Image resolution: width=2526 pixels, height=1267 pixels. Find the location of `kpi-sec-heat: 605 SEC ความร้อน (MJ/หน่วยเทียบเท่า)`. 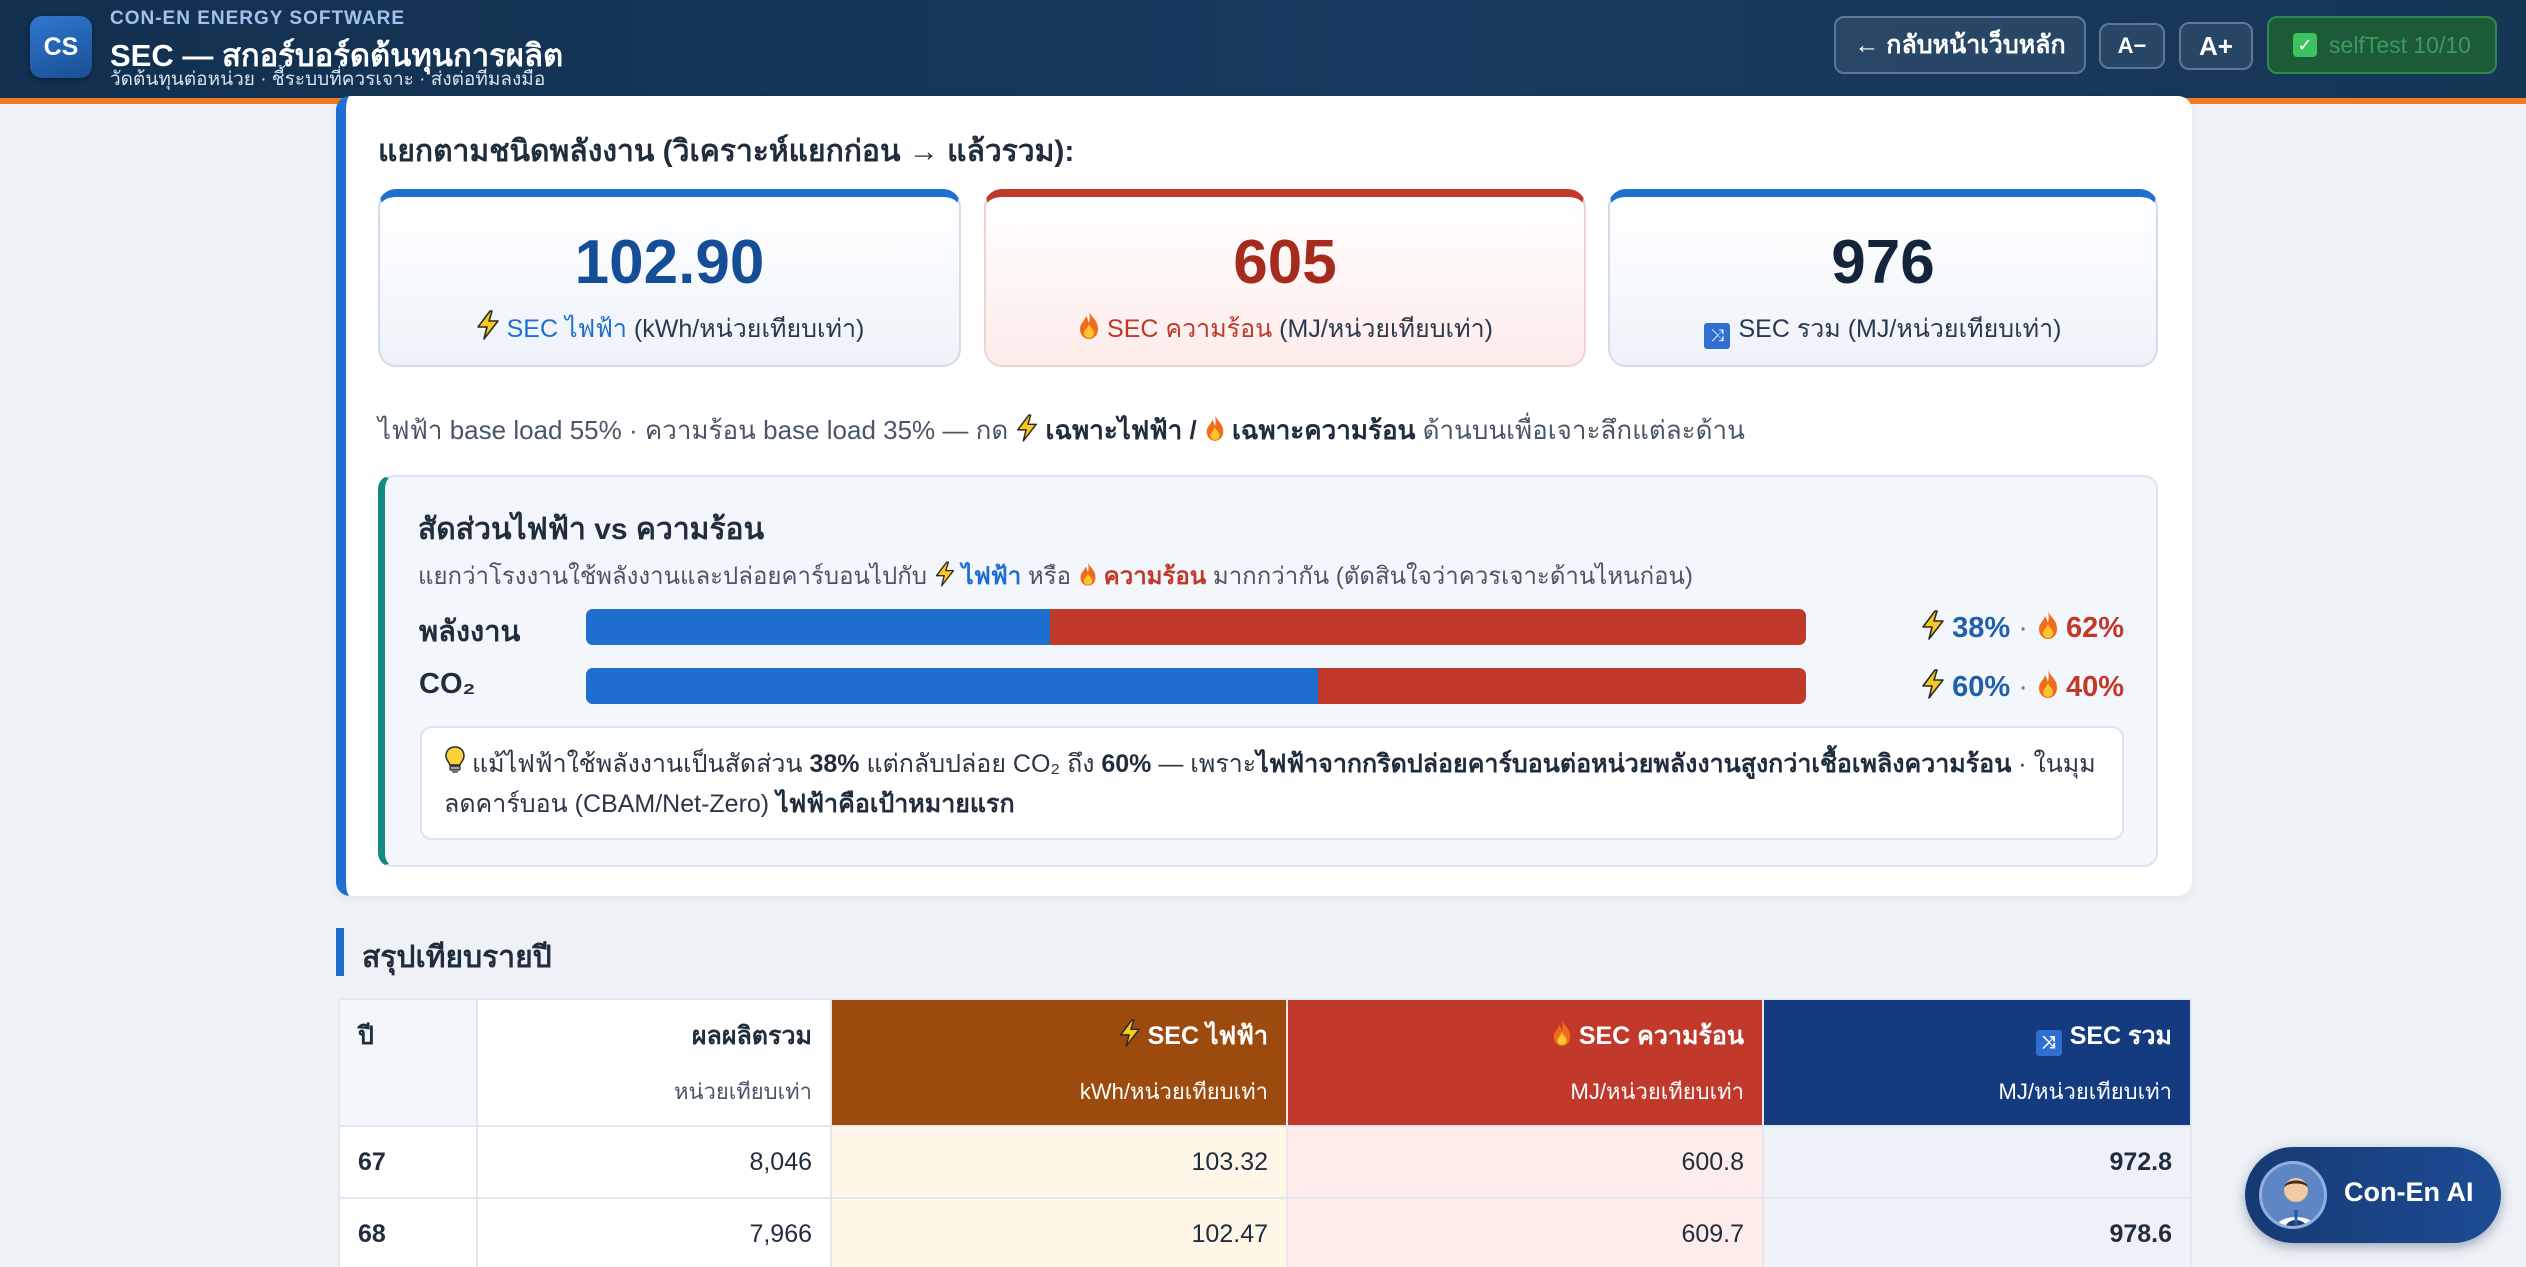

kpi-sec-heat: 605 SEC ความร้อน (MJ/หน่วยเทียบเท่า) is located at coordinates (1285, 278).